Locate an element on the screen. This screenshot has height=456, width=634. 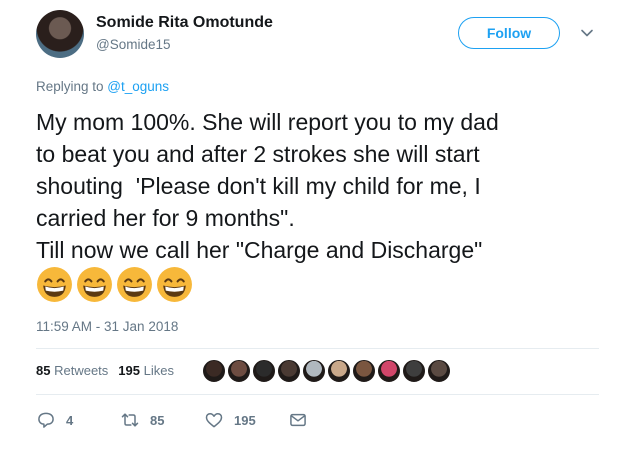
retweet-count: 85 is located at coordinates (157, 420).